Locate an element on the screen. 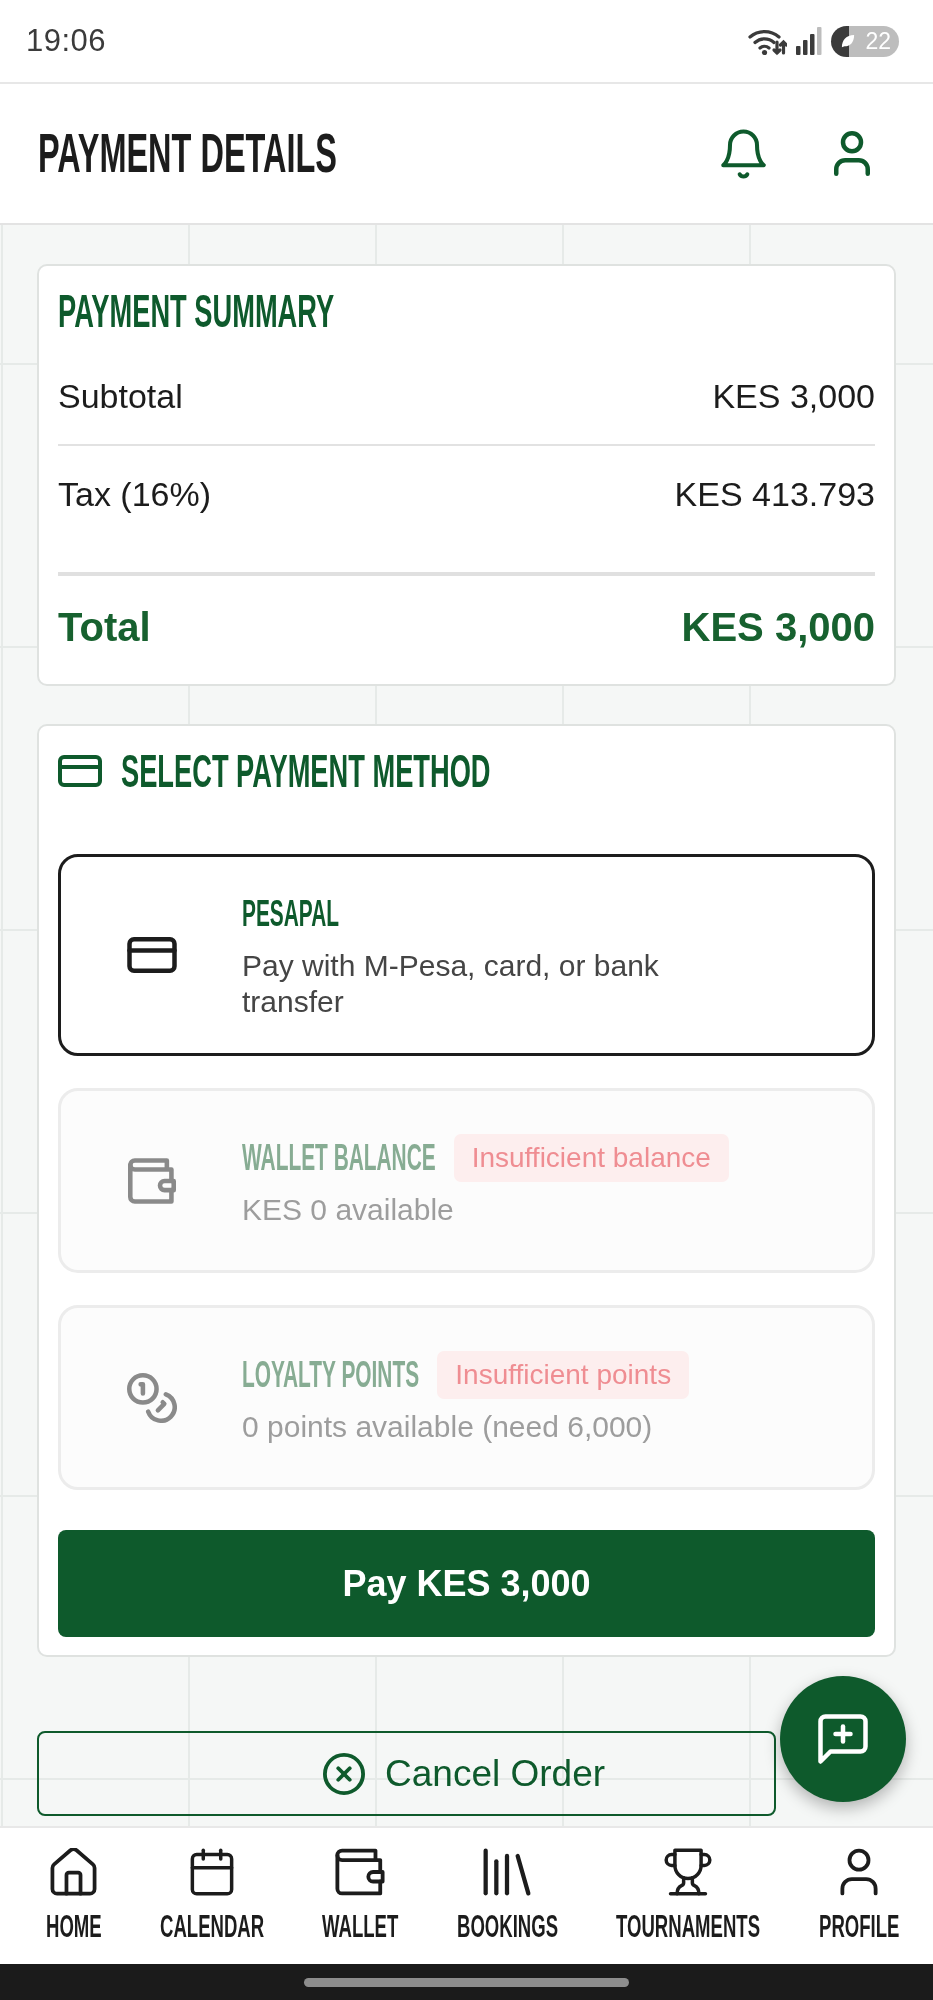  nav-tab: TOURNAMENTS is located at coordinates (688, 1886).